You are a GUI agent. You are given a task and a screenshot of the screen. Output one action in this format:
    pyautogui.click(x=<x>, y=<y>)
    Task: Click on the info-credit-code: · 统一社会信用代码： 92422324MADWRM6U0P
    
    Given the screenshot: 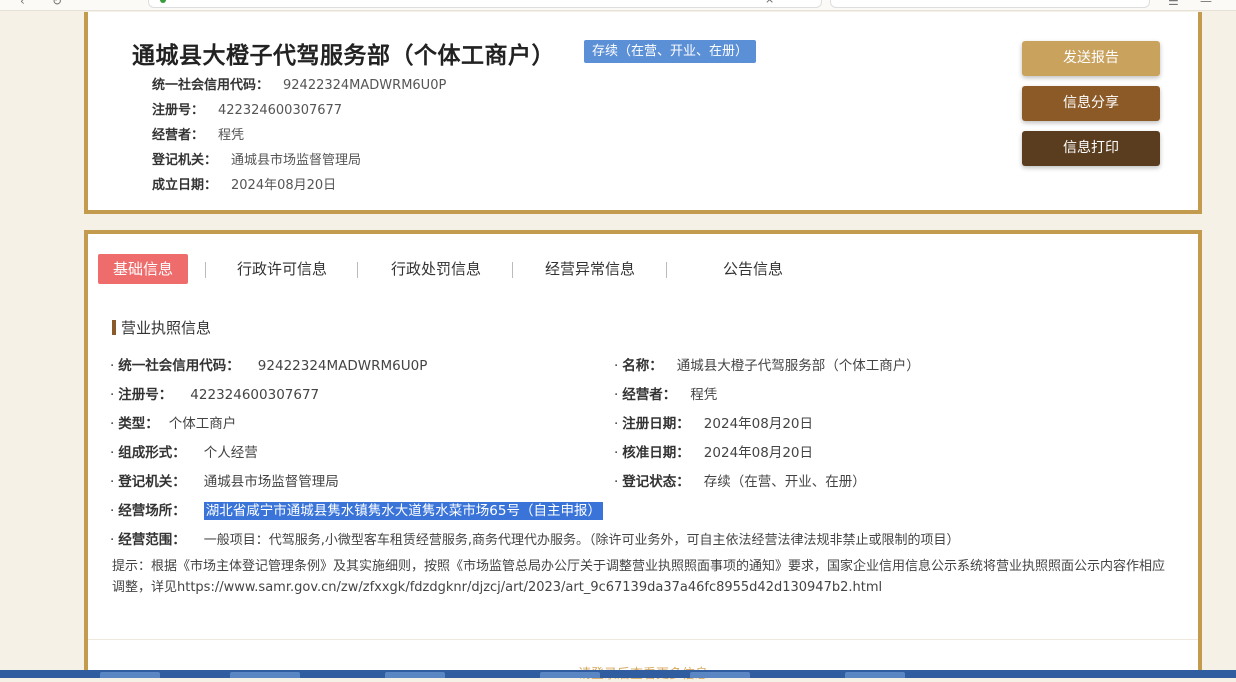 What is the action you would take?
    pyautogui.click(x=269, y=366)
    